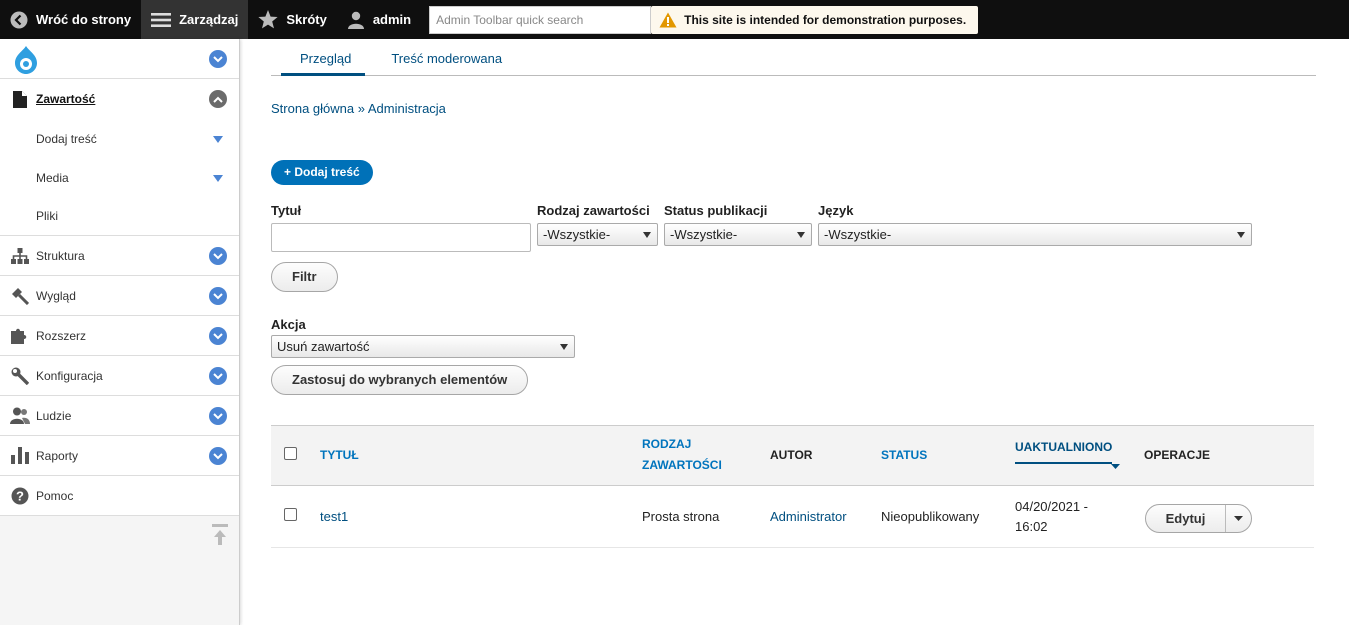  I want to click on sidebar-item-label: Struktura, so click(60, 255).